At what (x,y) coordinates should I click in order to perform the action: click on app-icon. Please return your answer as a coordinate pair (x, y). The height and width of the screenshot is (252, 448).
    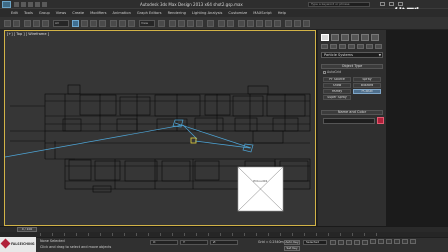
    Looking at the image, I should click on (6, 4).